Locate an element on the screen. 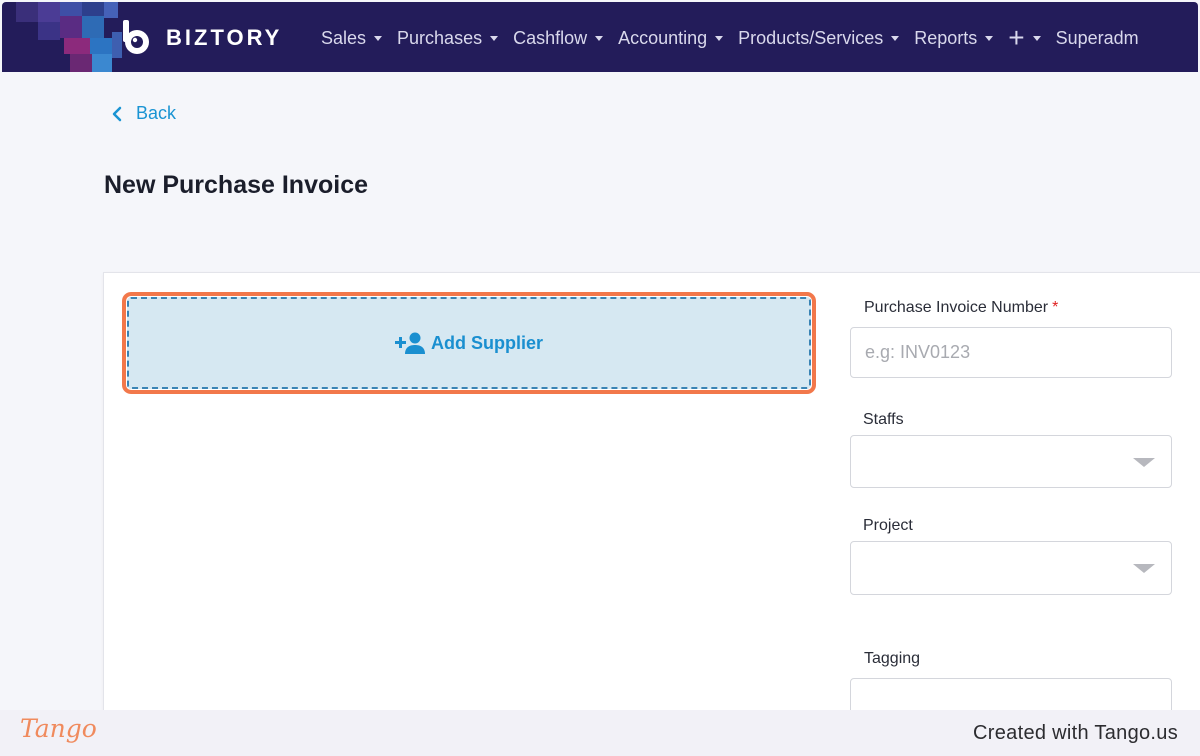 This screenshot has width=1200, height=756. nav-item-reports: Reports is located at coordinates (954, 38).